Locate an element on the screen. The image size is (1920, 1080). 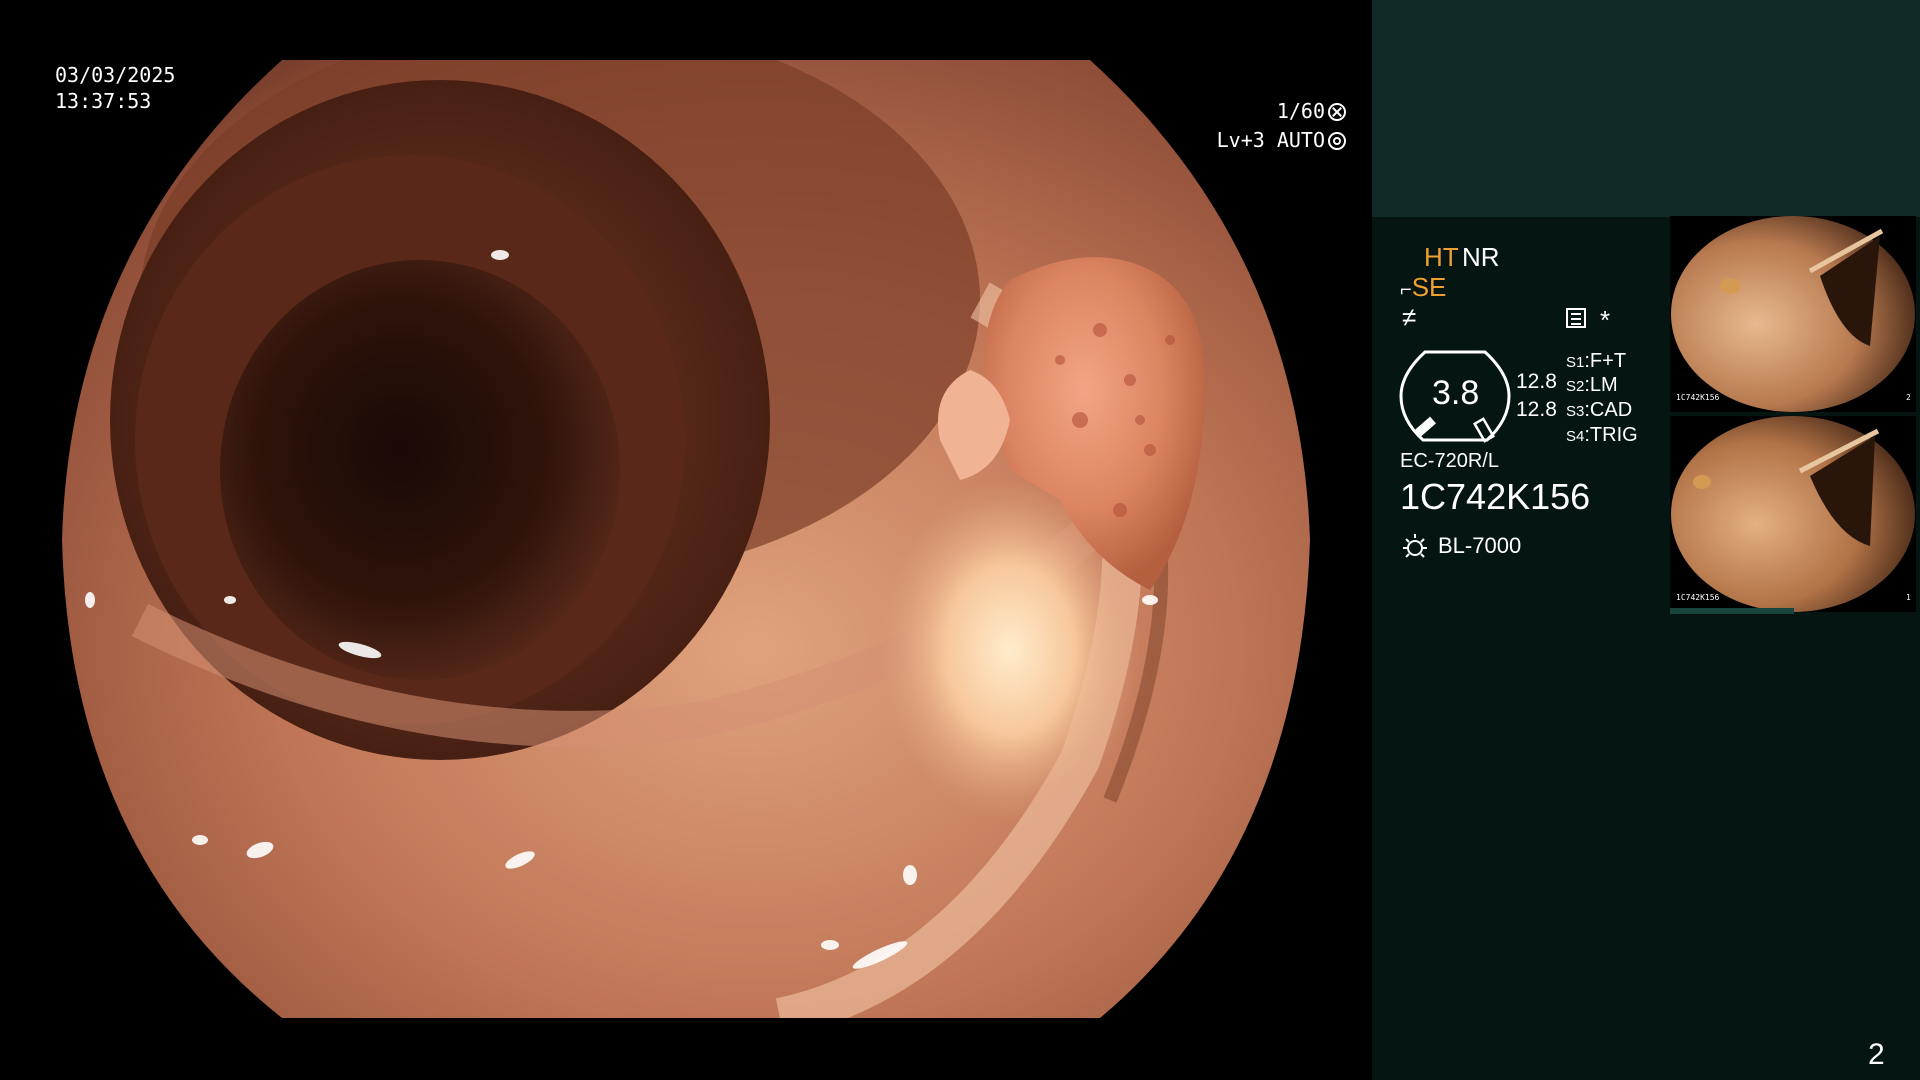
asterisk-indicator: * is located at coordinates (1605, 320).